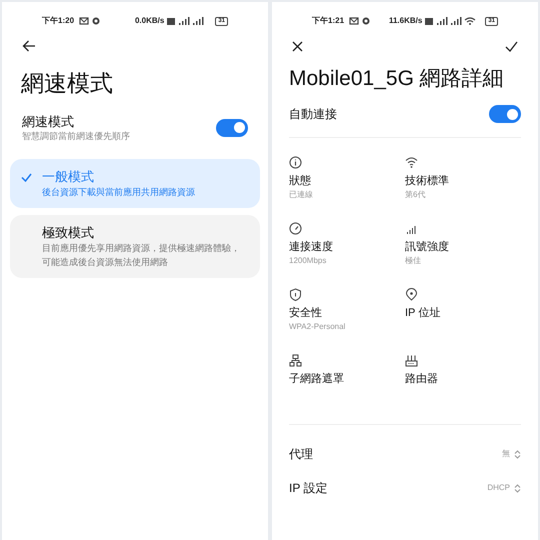 The height and width of the screenshot is (540, 540). I want to click on row-label: IP 設定, so click(308, 488).